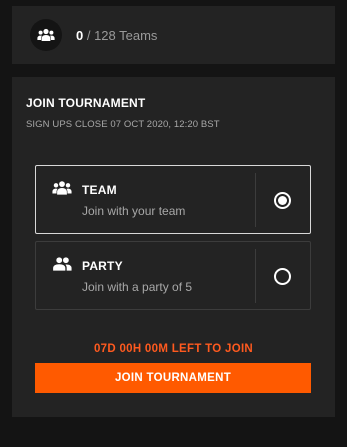  I want to click on countdown-text: 07D 00H 00M LEFT TO JOIN, so click(173, 349).